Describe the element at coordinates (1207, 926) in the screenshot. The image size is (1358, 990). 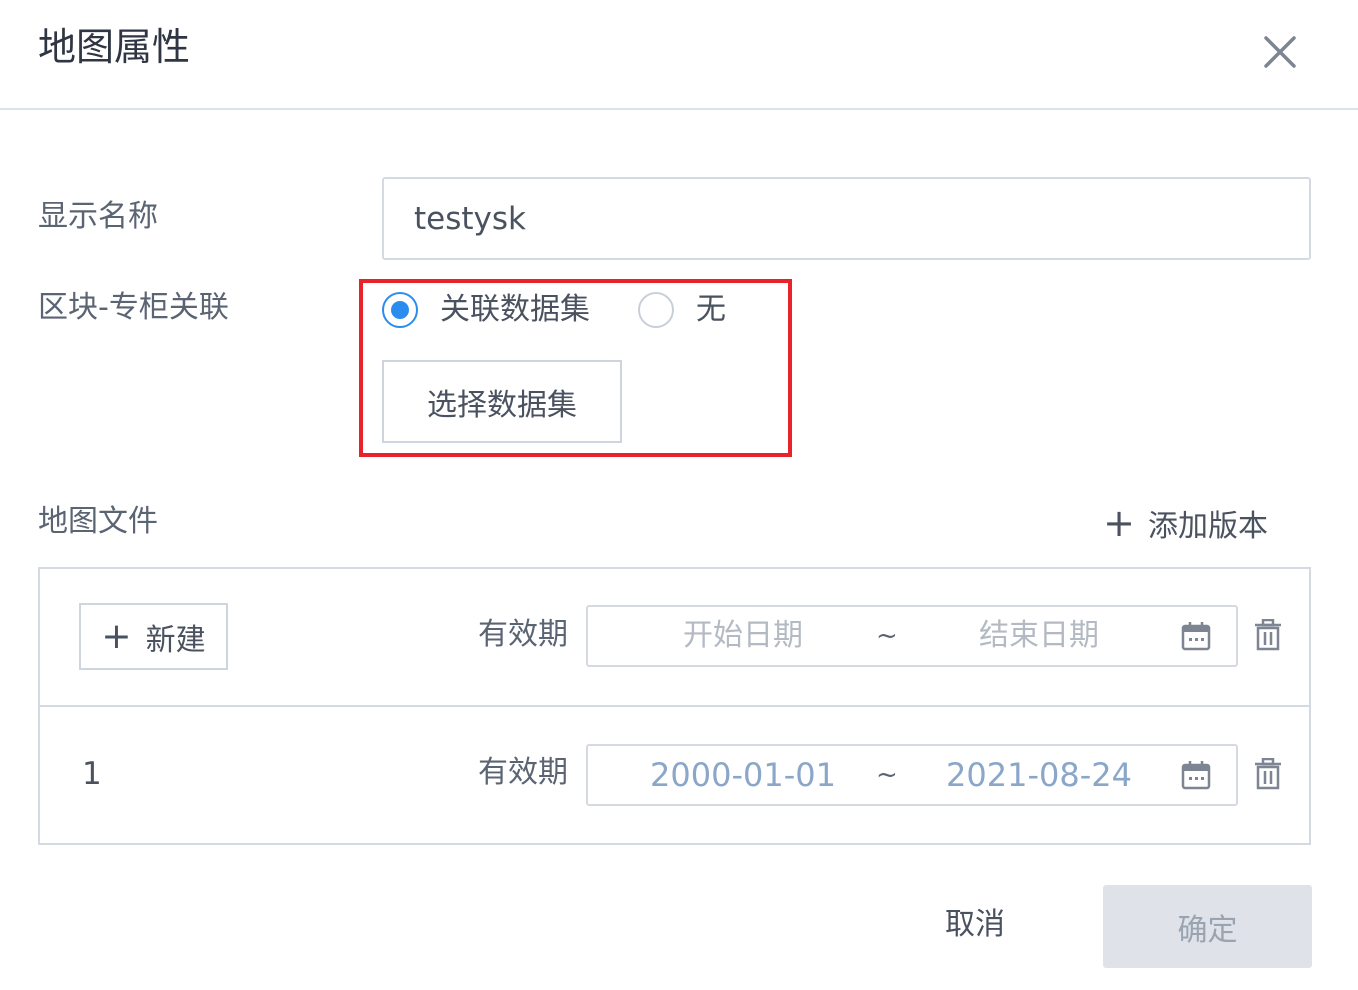
I see `confirm-button: 确定` at that location.